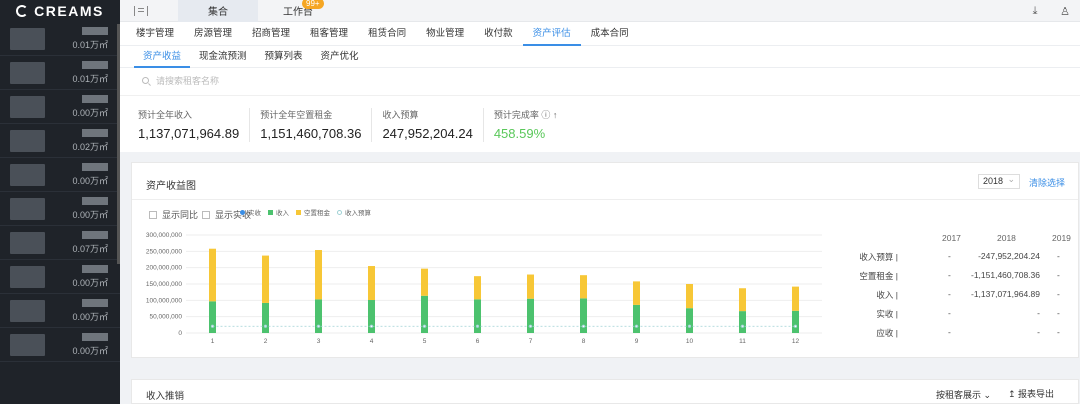  What do you see at coordinates (963, 394) in the screenshot?
I see `group-by-tenant-select: 按租客展示 ⌄` at bounding box center [963, 394].